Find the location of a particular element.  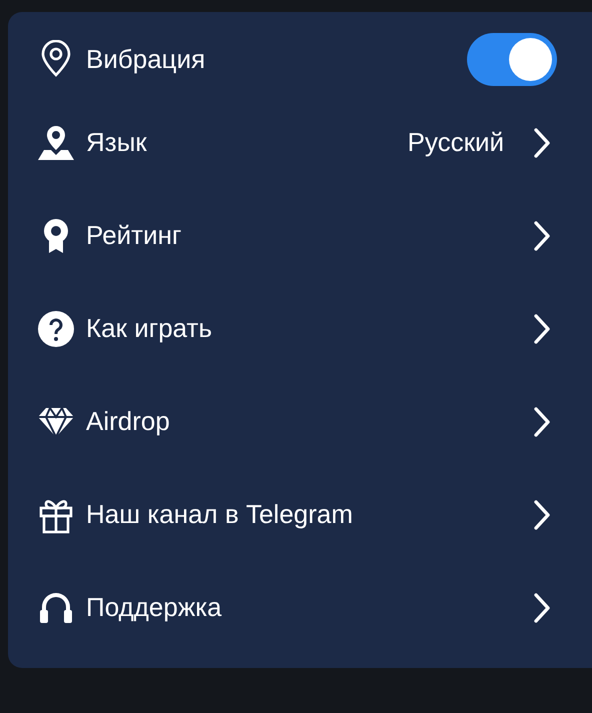

menu-label: Вибрация is located at coordinates (146, 59).